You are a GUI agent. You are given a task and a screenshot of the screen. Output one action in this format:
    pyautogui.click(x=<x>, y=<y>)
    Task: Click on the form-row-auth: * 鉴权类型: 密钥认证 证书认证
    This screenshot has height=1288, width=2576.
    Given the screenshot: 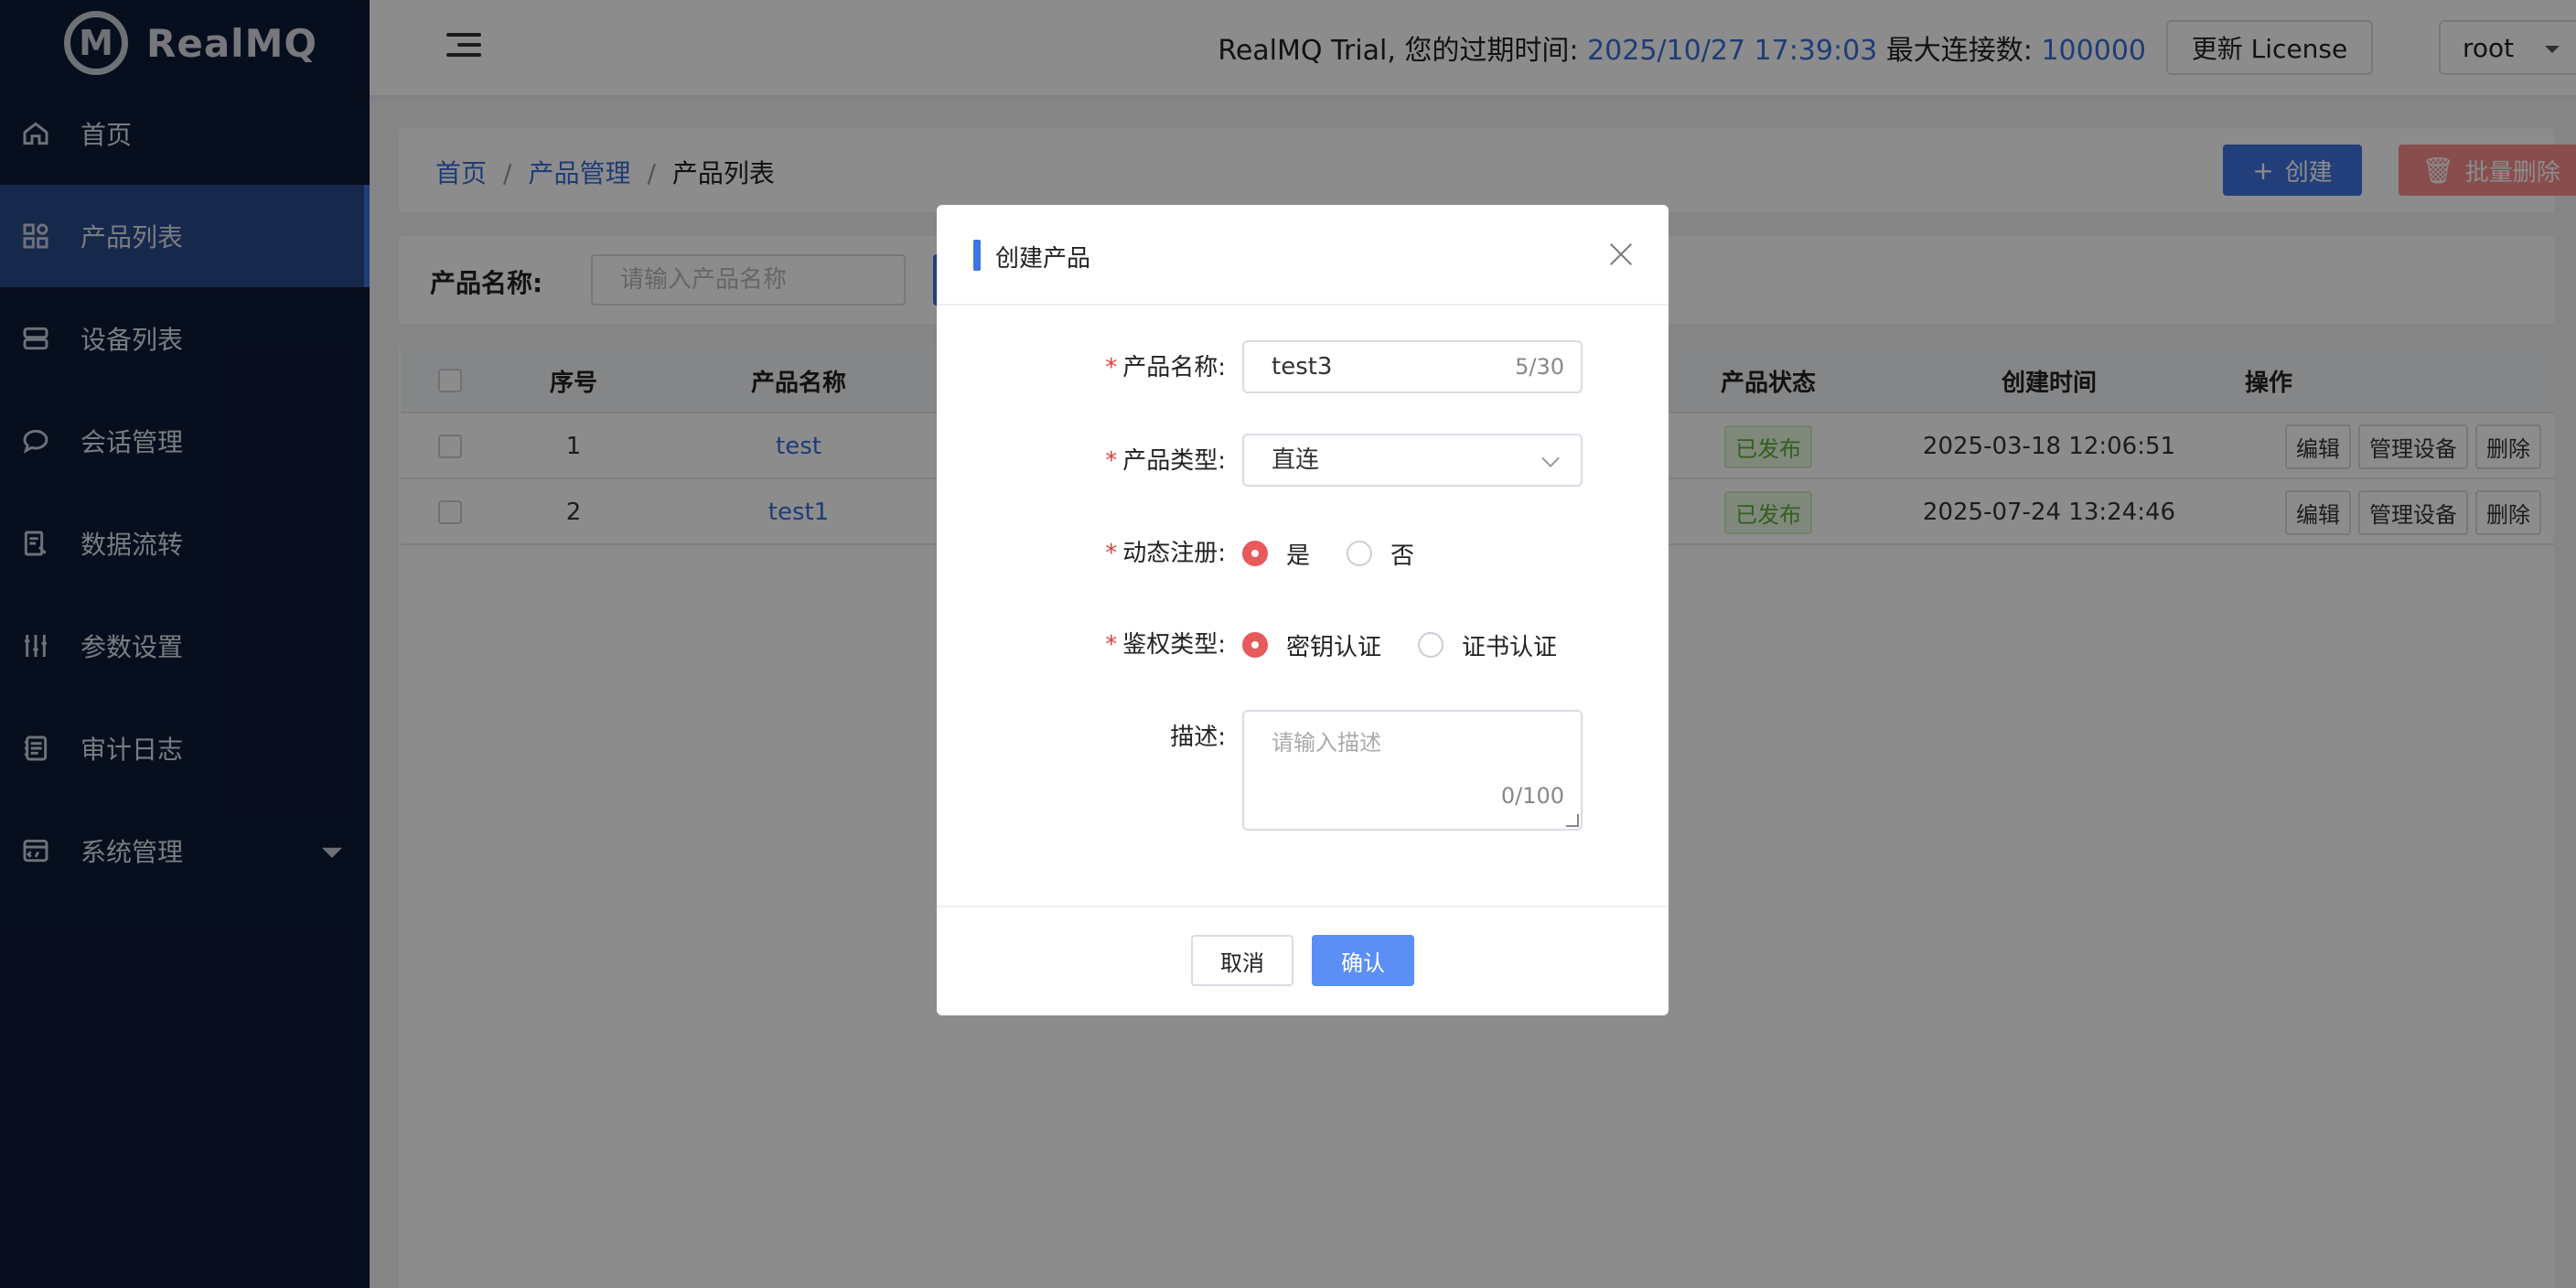 What is the action you would take?
    pyautogui.click(x=1303, y=644)
    